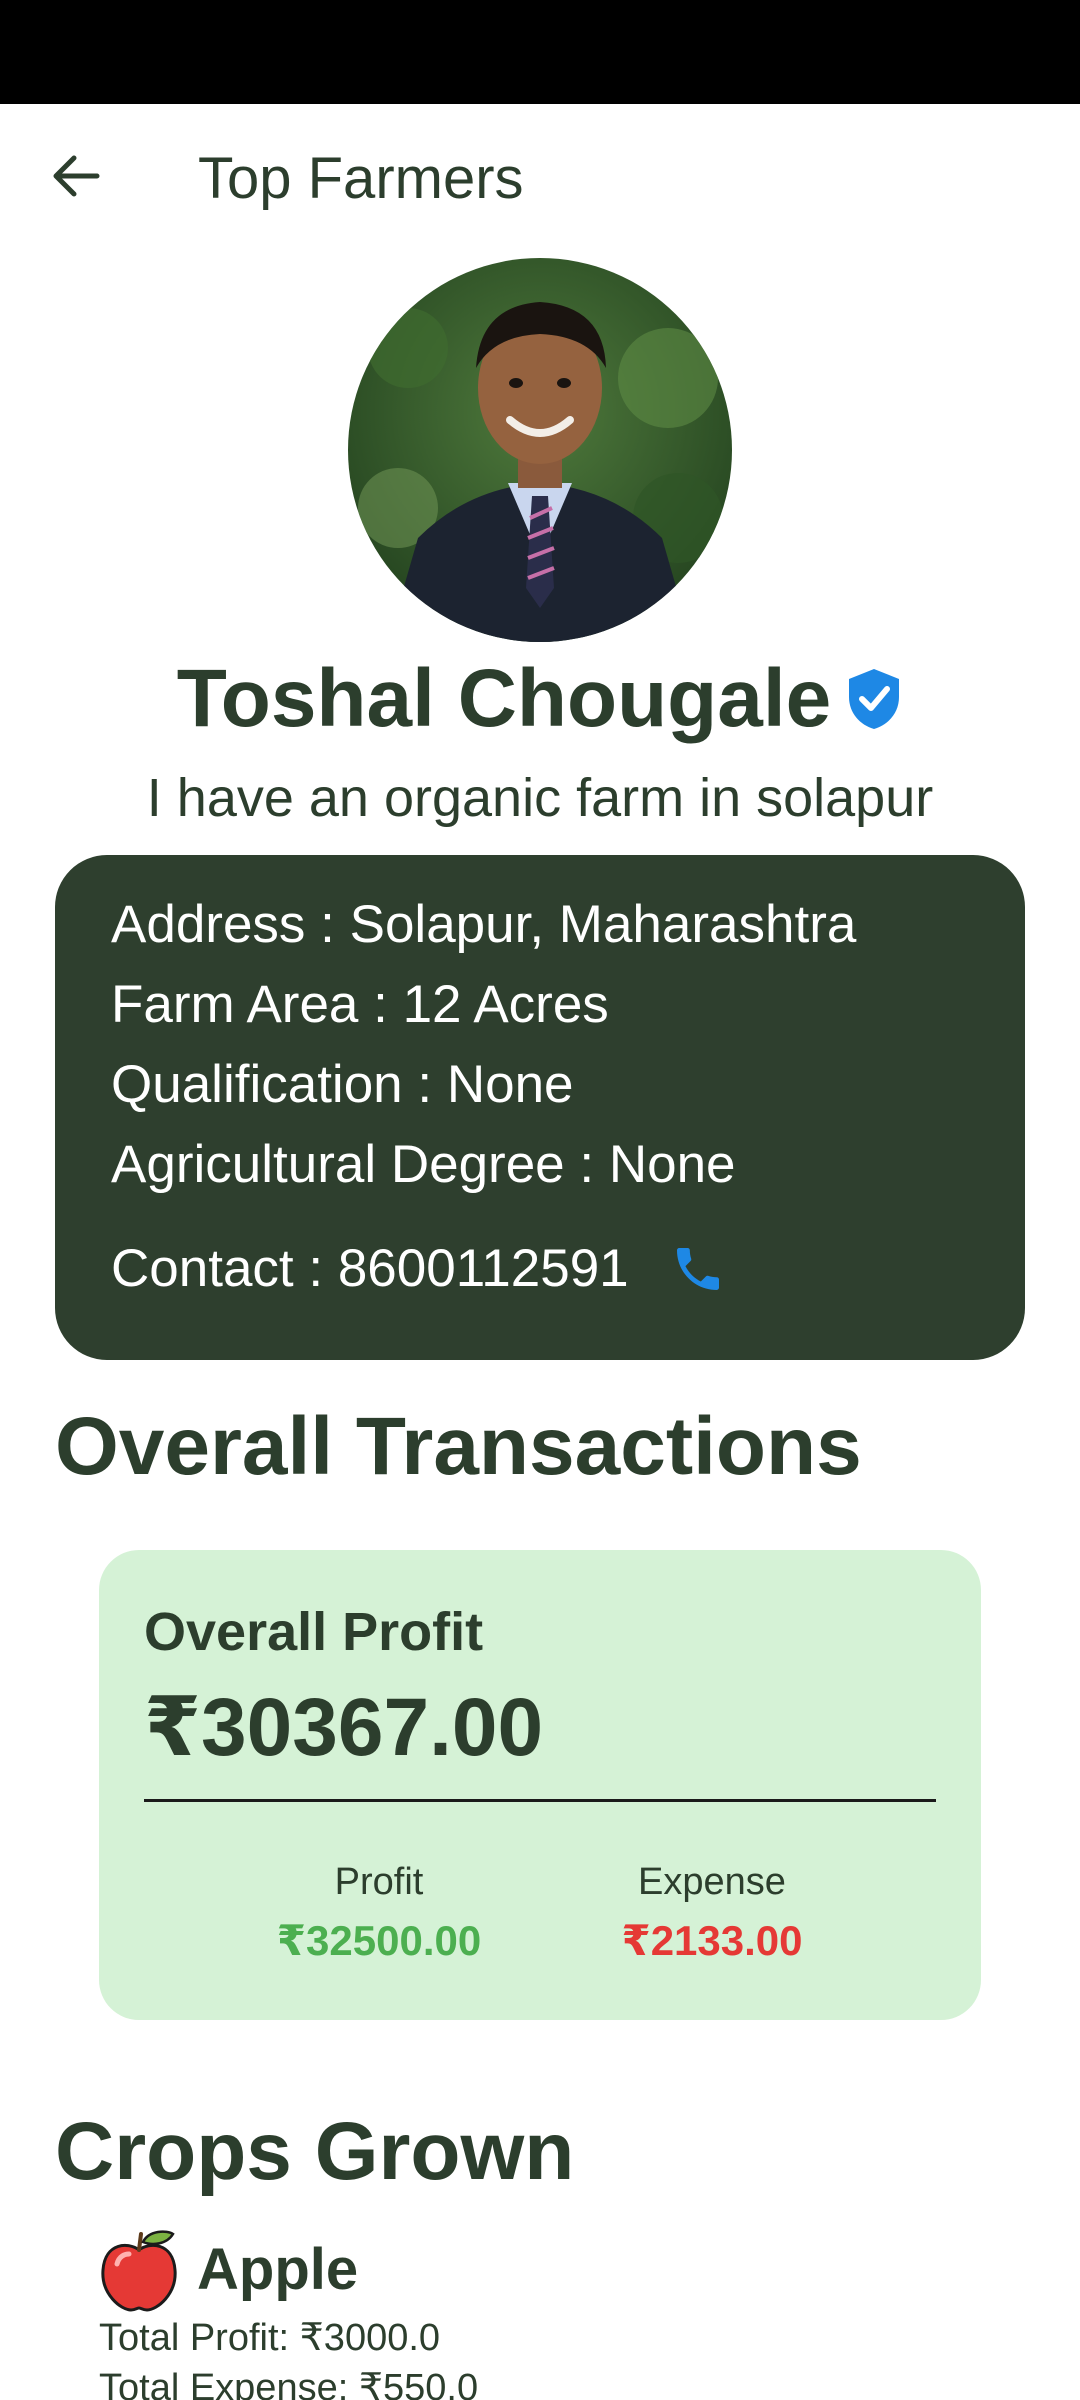 The height and width of the screenshot is (2400, 1080). Describe the element at coordinates (549, 2270) in the screenshot. I see `crop-header: Apple` at that location.